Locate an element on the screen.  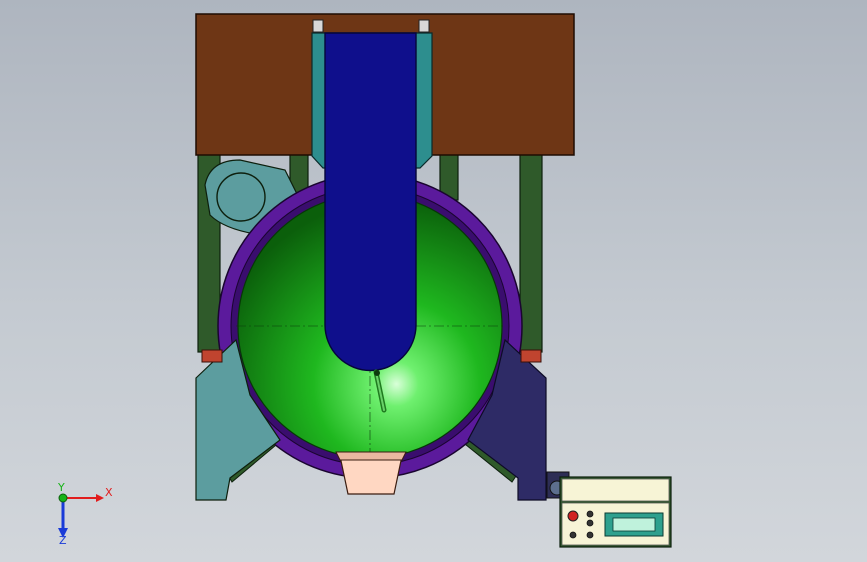
outlet-chute is located at coordinates (371, 475).